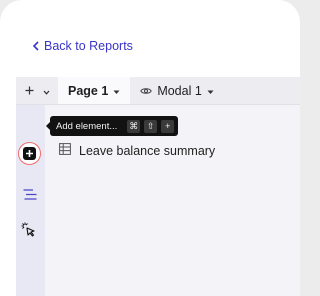  Describe the element at coordinates (134, 126) in the screenshot. I see `command-key: ⌘` at that location.